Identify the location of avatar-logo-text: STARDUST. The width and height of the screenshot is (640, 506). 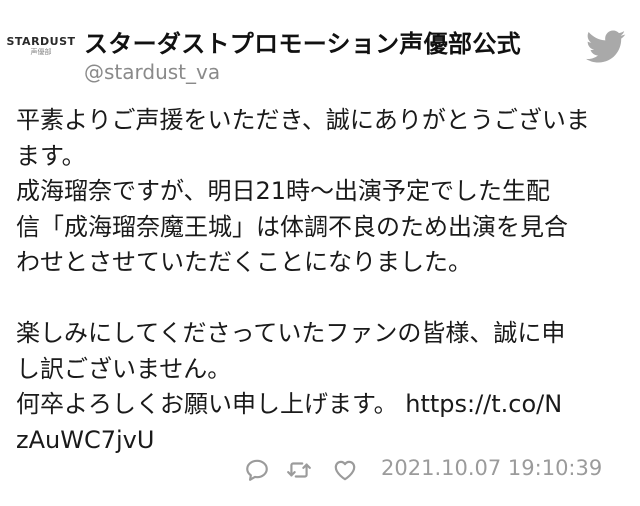
(41, 41).